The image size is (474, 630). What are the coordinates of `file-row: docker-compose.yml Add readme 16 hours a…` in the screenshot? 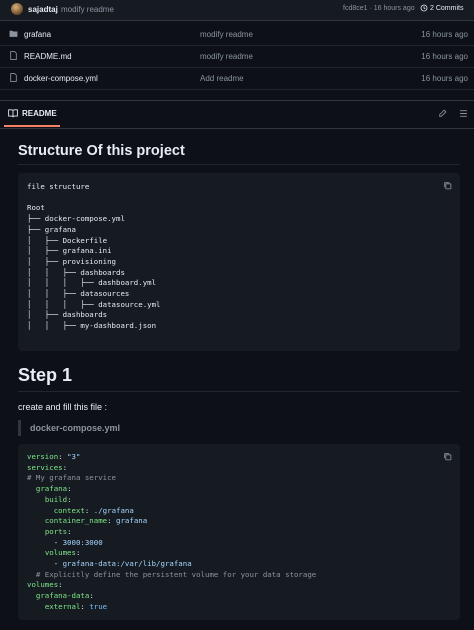 It's located at (237, 78).